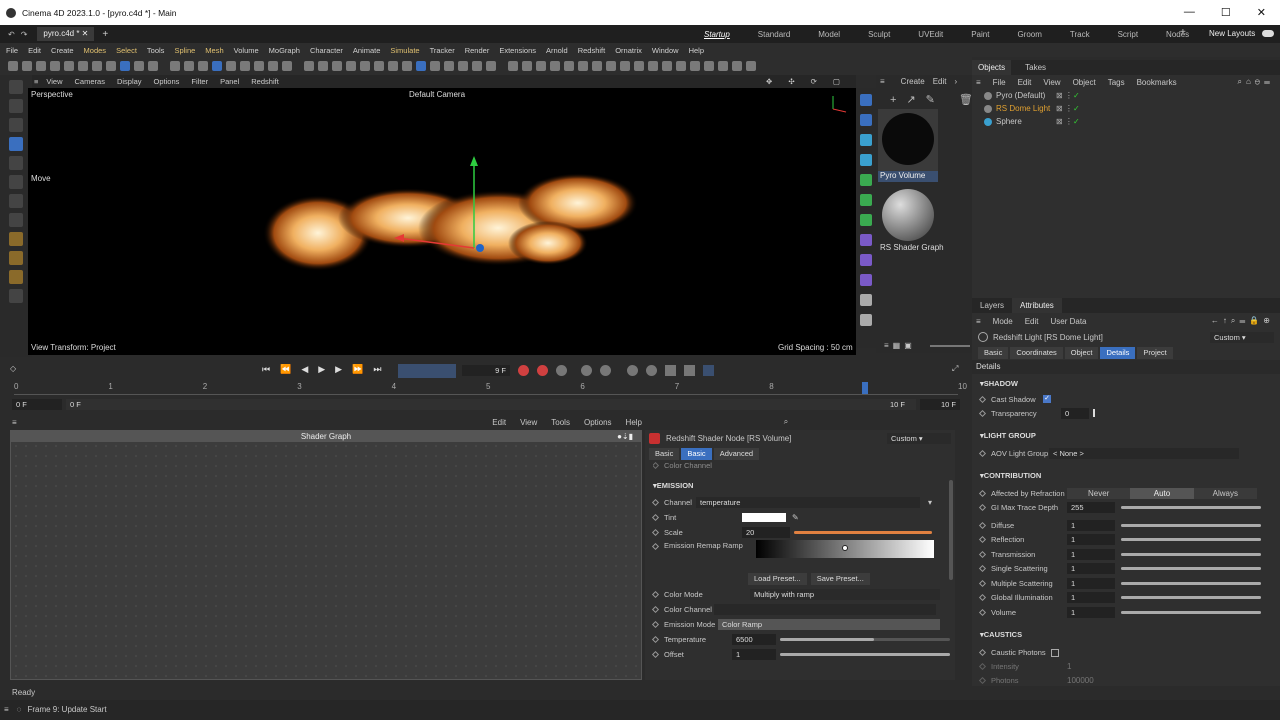  Describe the element at coordinates (866, 200) in the screenshot. I see `cloner-icon` at that location.